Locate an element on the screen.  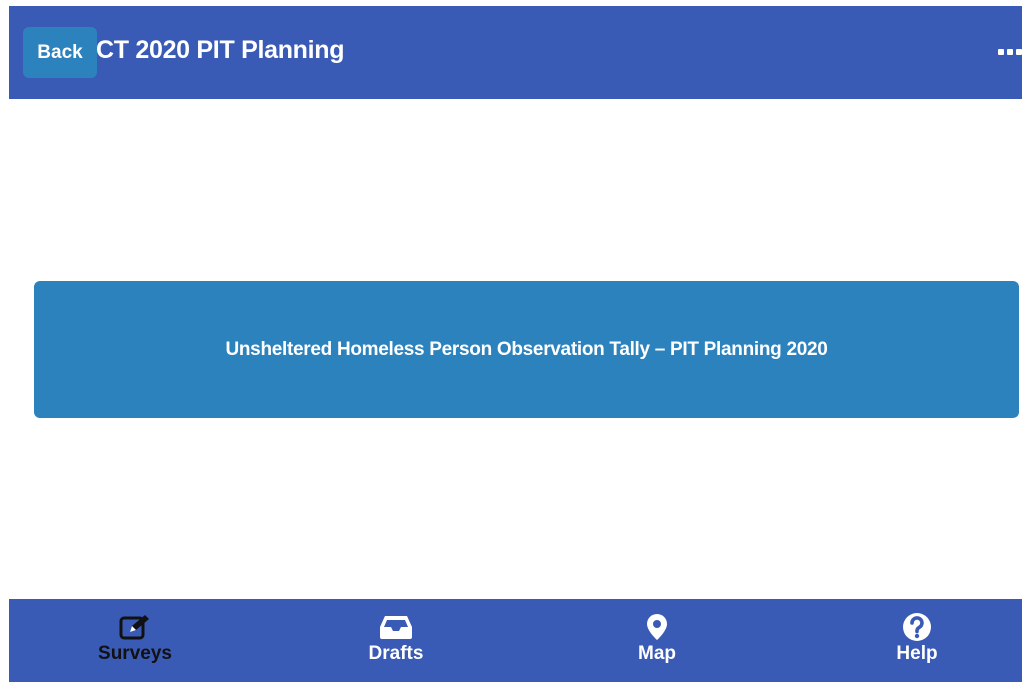
help-circle-icon is located at coordinates (917, 627).